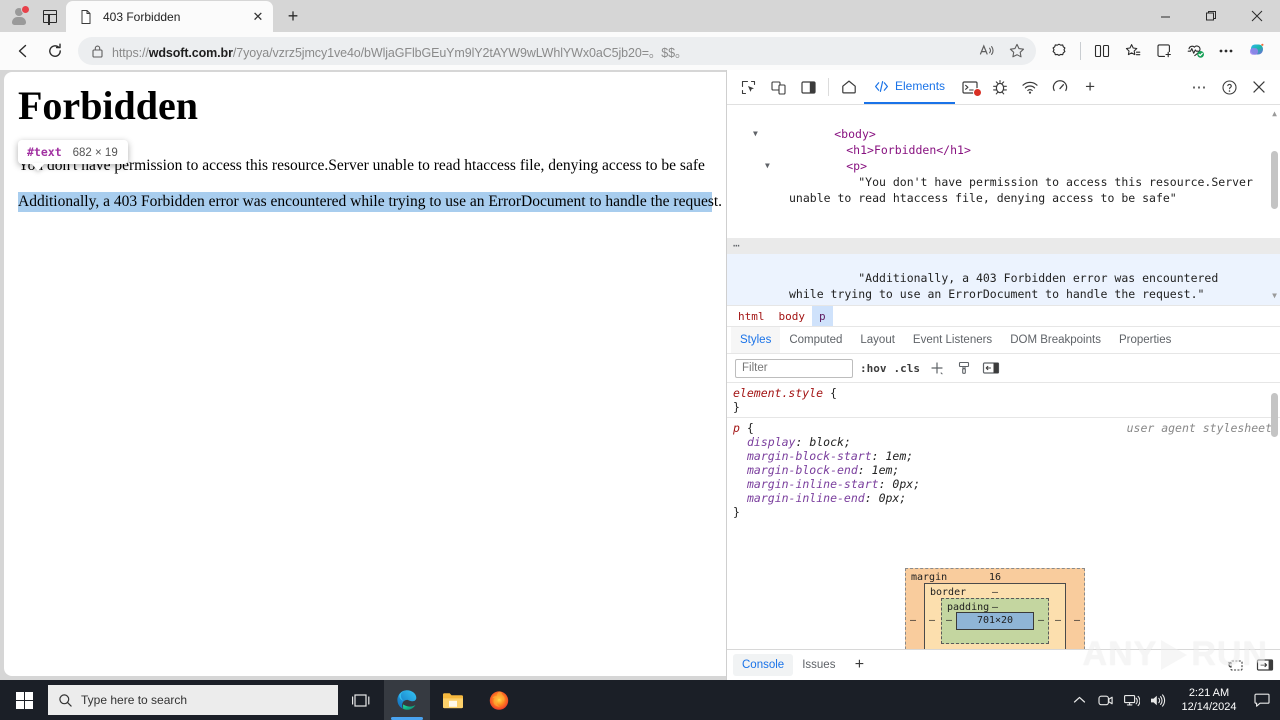 Image resolution: width=1280 pixels, height=720 pixels. Describe the element at coordinates (949, 621) in the screenshot. I see `box-model-padding-left-value: –` at that location.